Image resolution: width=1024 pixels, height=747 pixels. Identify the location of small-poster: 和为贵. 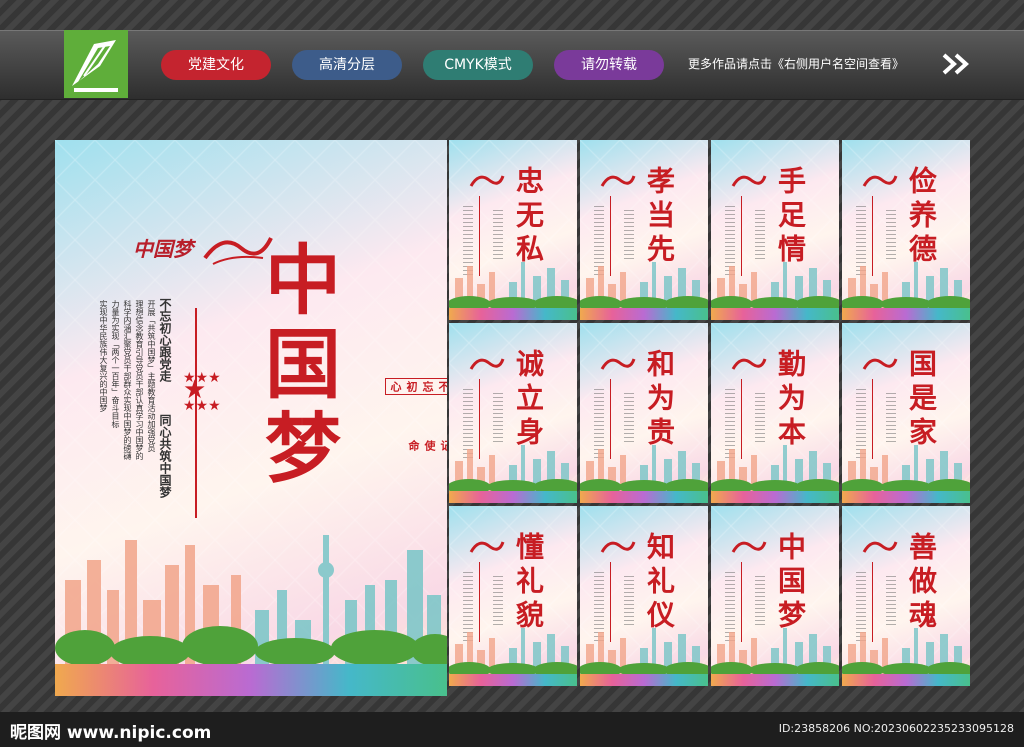
(644, 413).